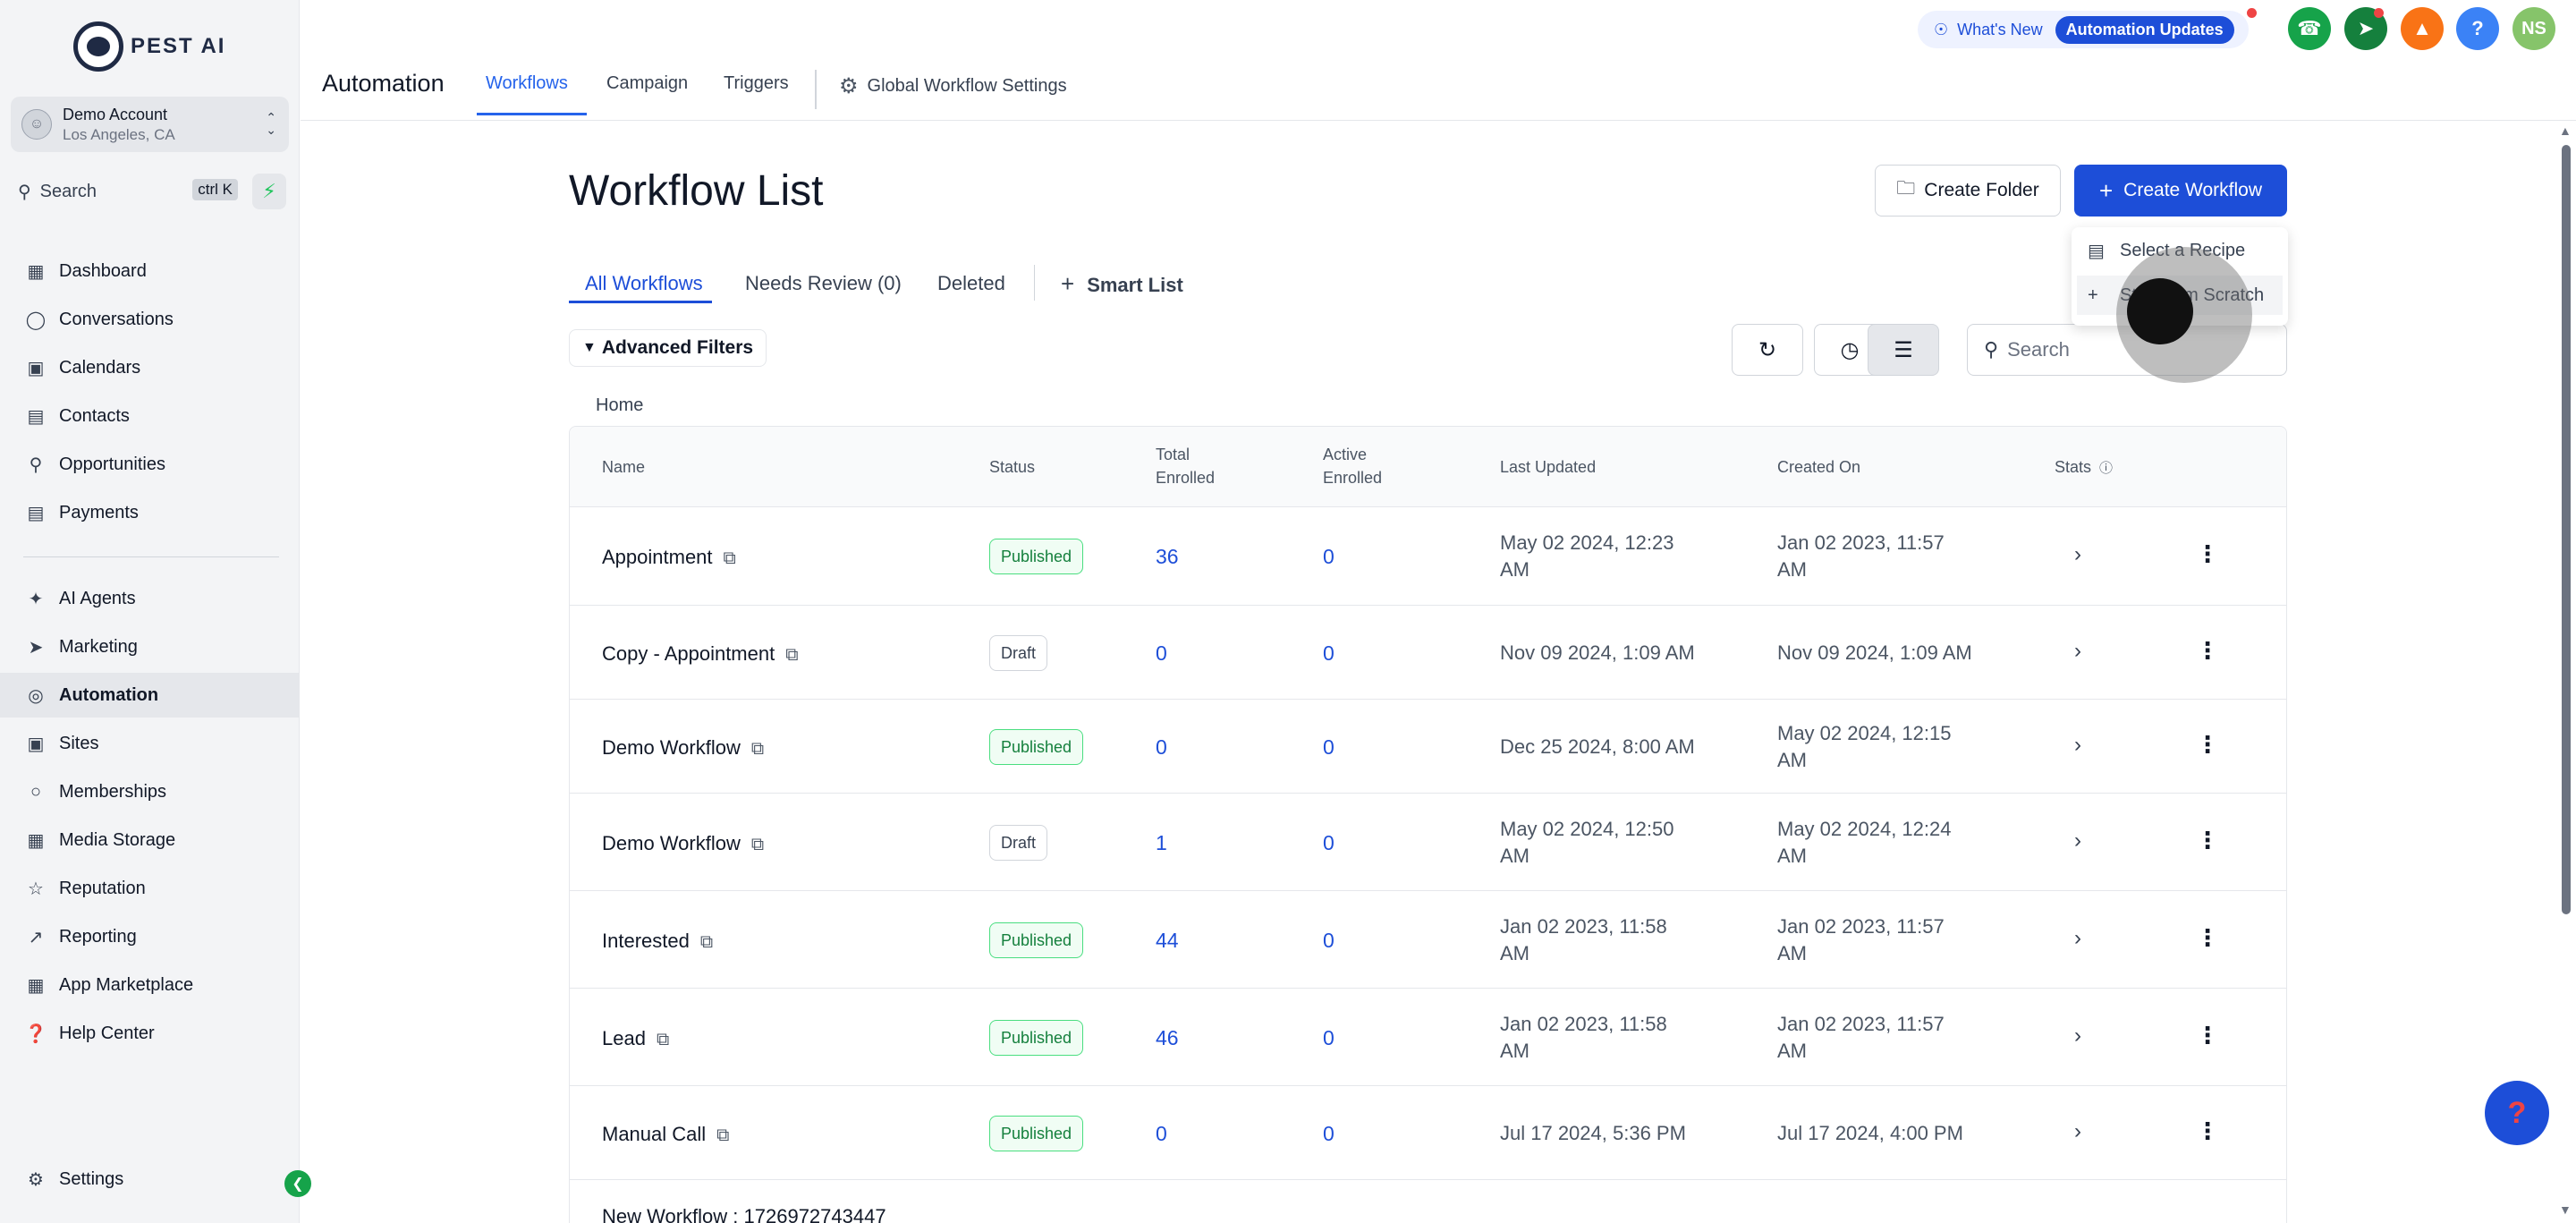 The height and width of the screenshot is (1223, 2576). What do you see at coordinates (150, 888) in the screenshot?
I see `sidebar-item-reputation: ☆ Reputation` at bounding box center [150, 888].